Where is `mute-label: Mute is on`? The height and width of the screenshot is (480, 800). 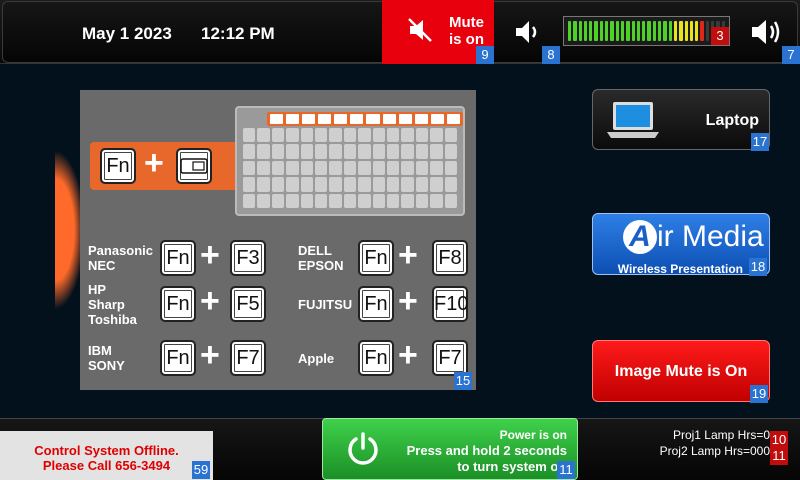 mute-label: Mute is on is located at coordinates (466, 31).